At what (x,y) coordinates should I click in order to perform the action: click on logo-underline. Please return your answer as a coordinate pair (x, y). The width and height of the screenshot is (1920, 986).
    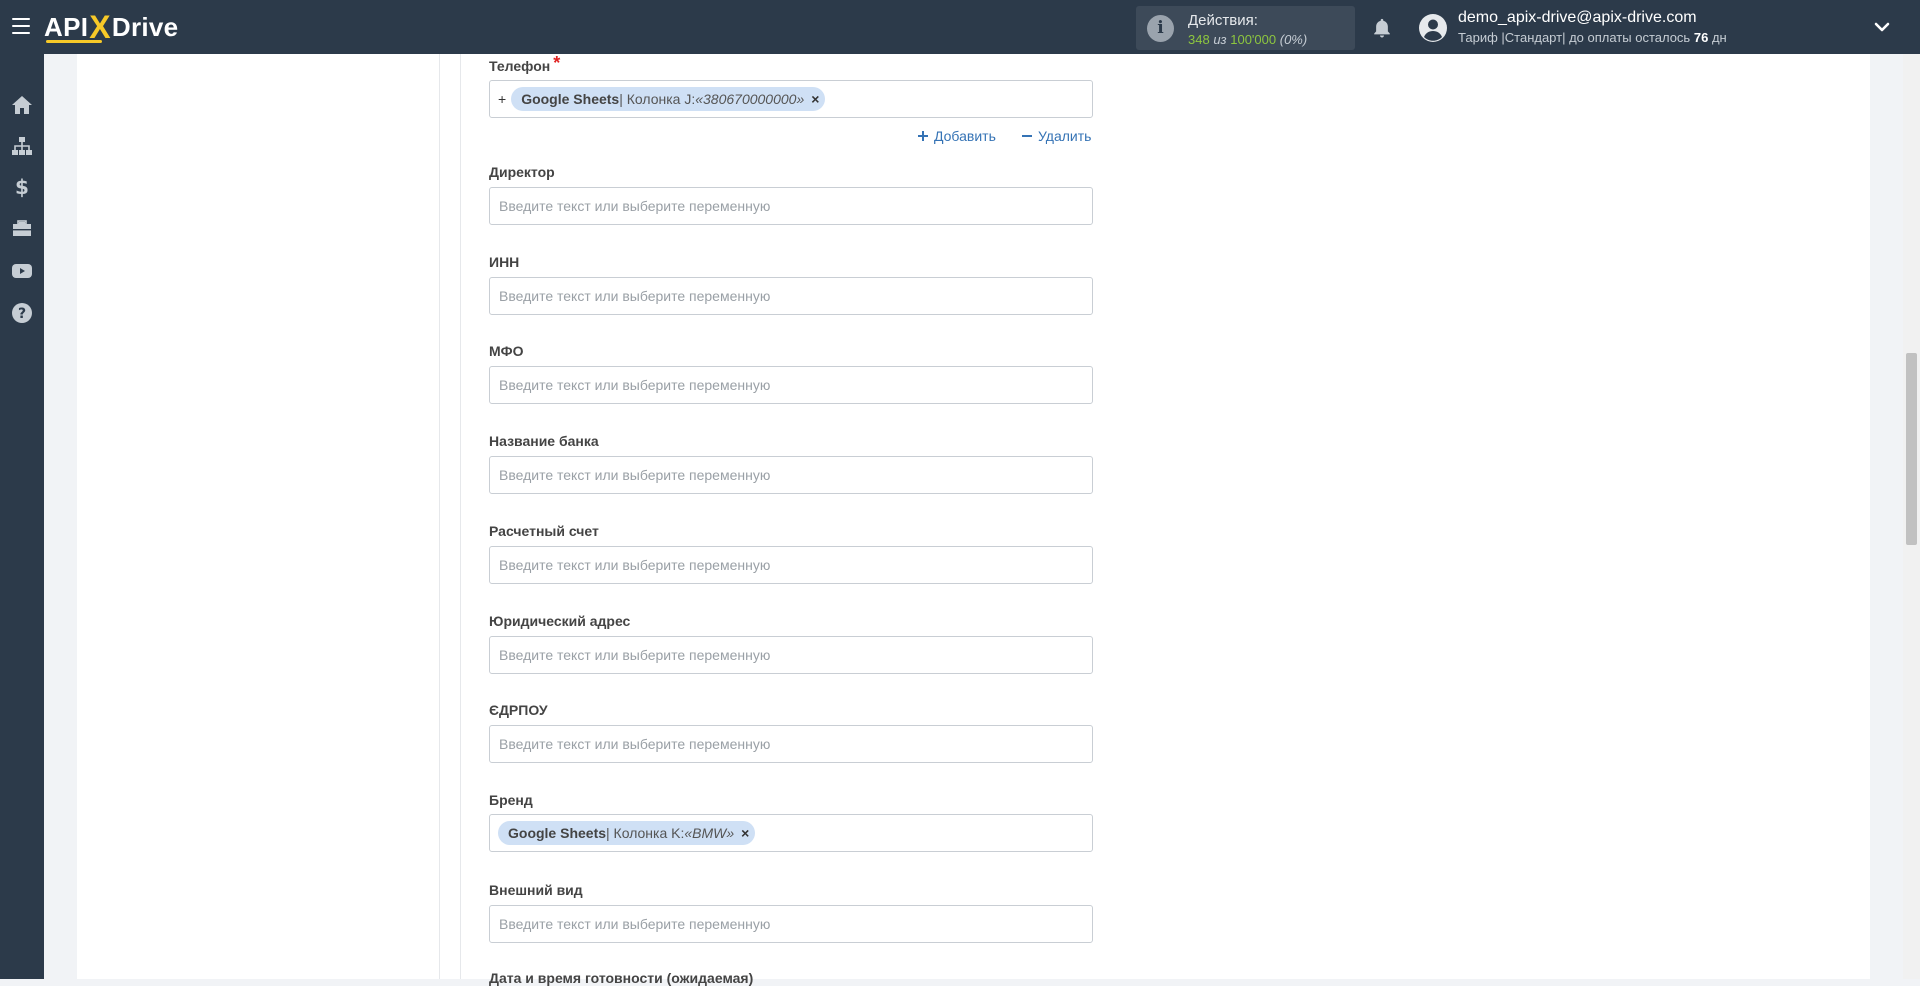
    Looking at the image, I should click on (74, 41).